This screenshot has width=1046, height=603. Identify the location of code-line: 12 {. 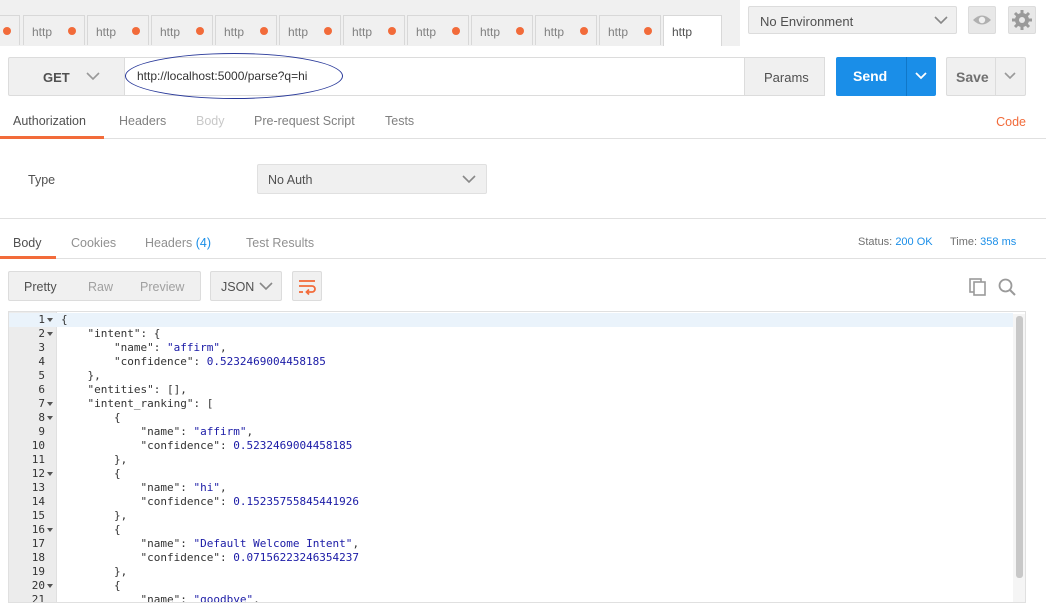
(511, 474).